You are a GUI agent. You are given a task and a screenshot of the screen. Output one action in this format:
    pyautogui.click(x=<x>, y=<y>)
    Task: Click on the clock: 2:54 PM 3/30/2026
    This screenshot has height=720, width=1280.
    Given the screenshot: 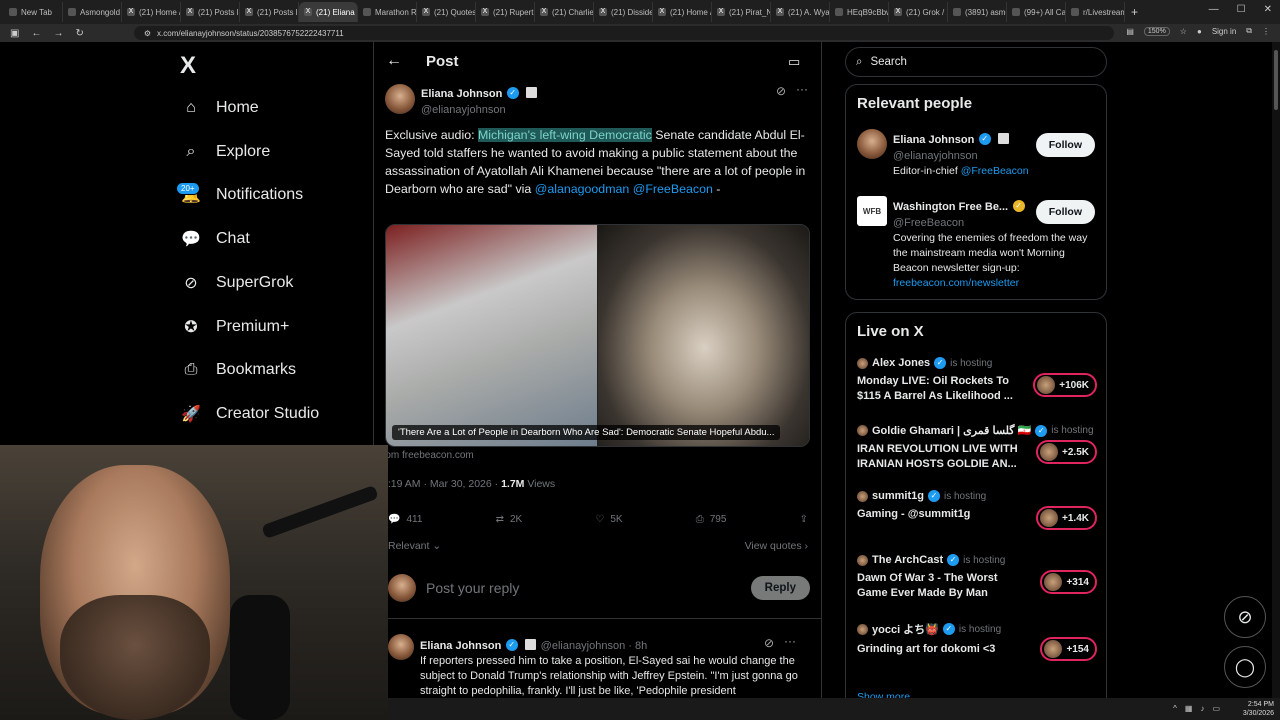 What is the action you would take?
    pyautogui.click(x=1258, y=709)
    